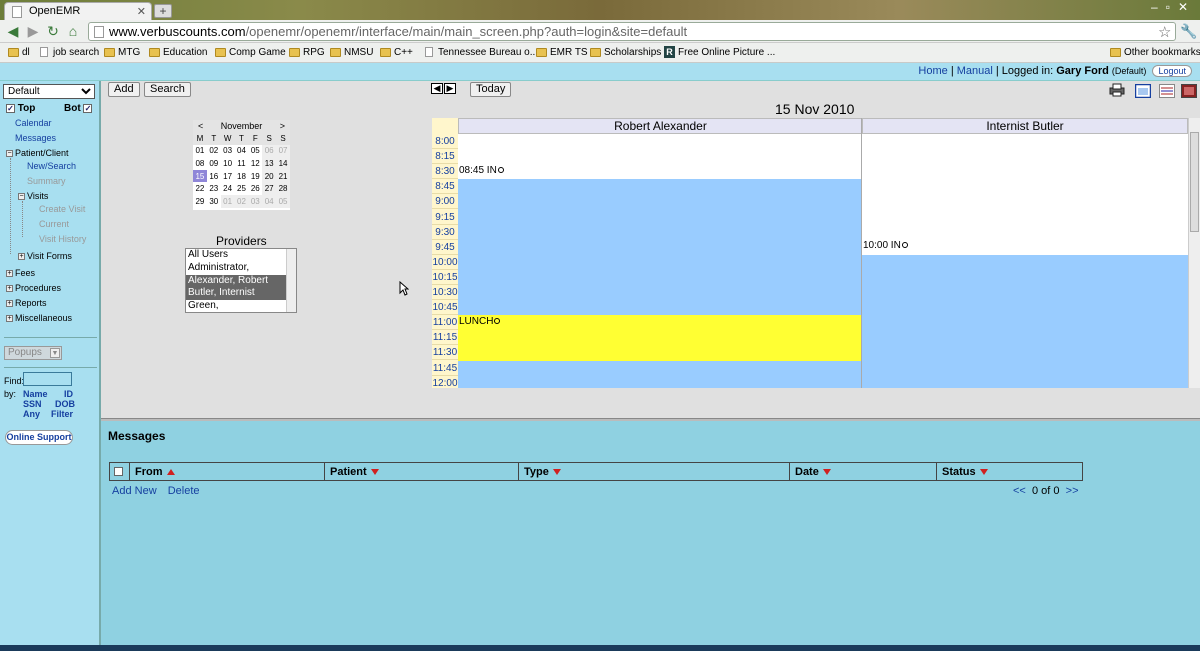 This screenshot has height=651, width=1200. I want to click on time-slot-label: 9:00, so click(445, 202).